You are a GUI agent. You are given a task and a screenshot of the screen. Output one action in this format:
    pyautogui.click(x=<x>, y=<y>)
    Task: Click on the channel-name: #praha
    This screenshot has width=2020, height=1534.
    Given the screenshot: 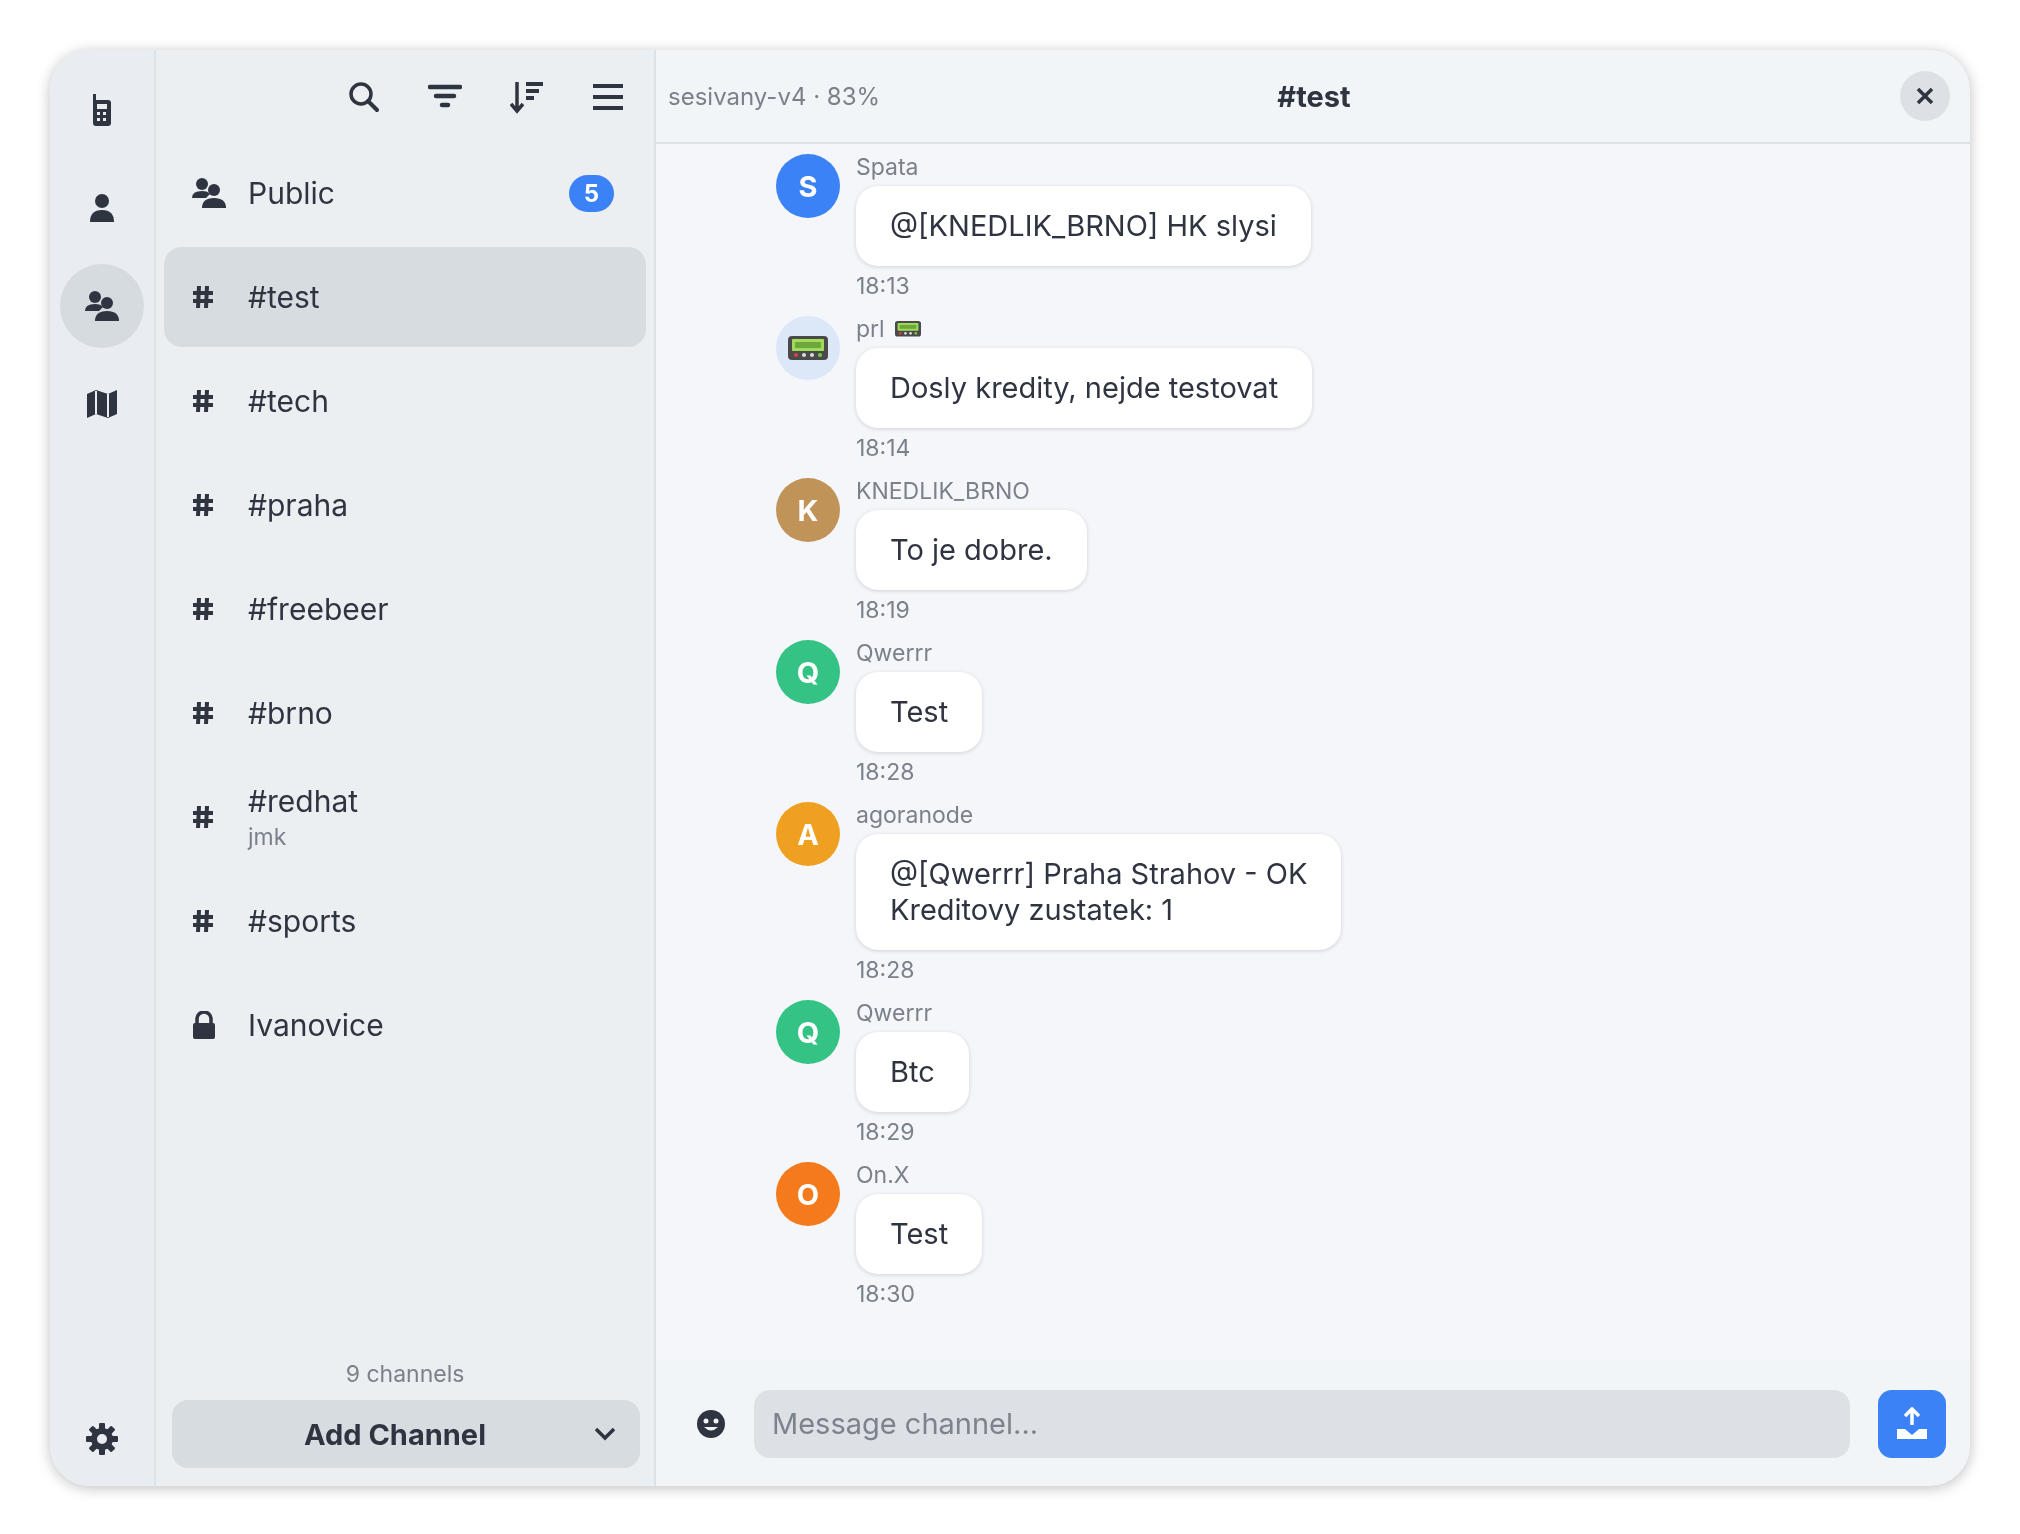 What is the action you would take?
    pyautogui.click(x=299, y=505)
    